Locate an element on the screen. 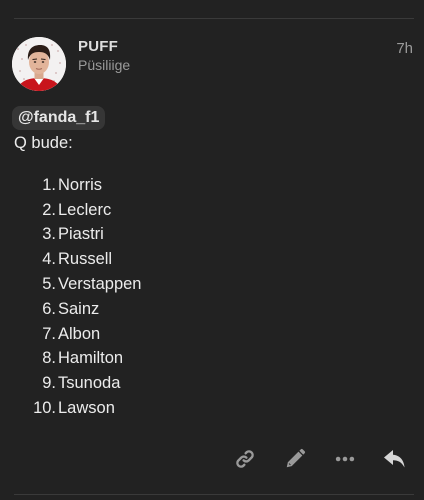 This screenshot has width=424, height=500. list-item: 2. Leclerc is located at coordinates (77, 210).